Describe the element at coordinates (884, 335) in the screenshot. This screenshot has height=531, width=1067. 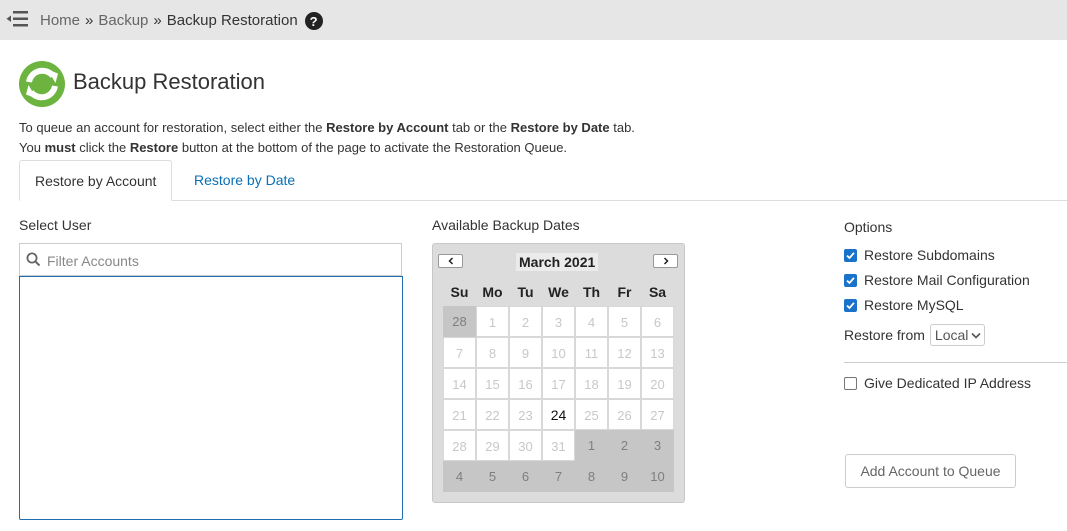
I see `restore-from-label: Restore from` at that location.